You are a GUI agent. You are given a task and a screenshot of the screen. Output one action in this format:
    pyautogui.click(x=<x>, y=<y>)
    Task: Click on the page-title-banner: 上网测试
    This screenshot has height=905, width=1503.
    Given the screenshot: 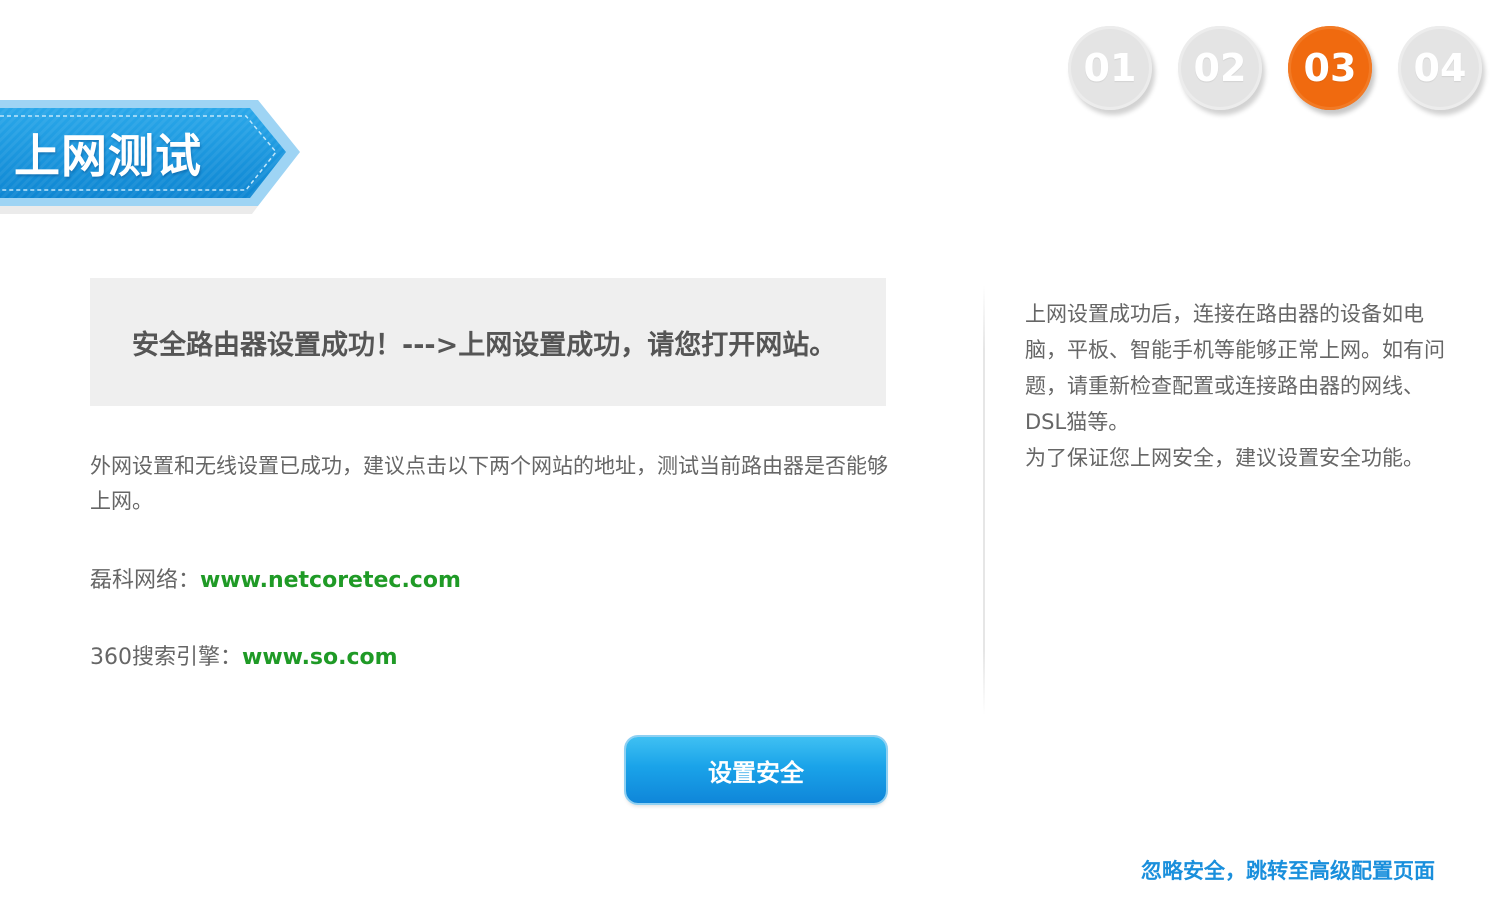 What is the action you would take?
    pyautogui.click(x=150, y=155)
    